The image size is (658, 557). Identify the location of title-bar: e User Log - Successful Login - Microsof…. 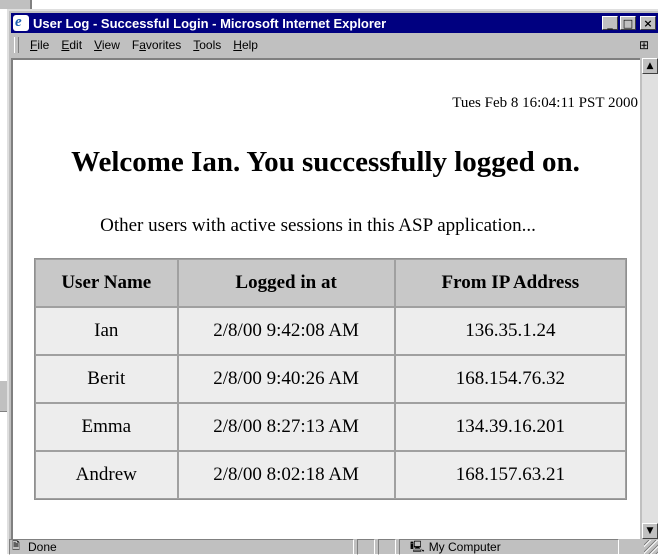
(334, 23).